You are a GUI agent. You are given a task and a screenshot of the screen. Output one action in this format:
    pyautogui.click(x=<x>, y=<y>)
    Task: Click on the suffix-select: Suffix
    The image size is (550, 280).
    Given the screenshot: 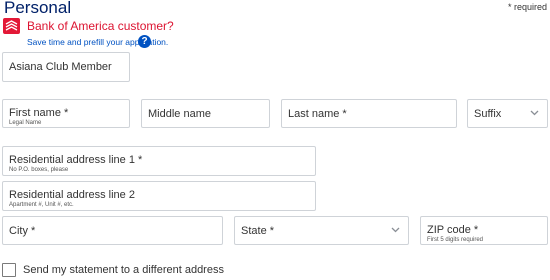 What is the action you would take?
    pyautogui.click(x=507, y=113)
    